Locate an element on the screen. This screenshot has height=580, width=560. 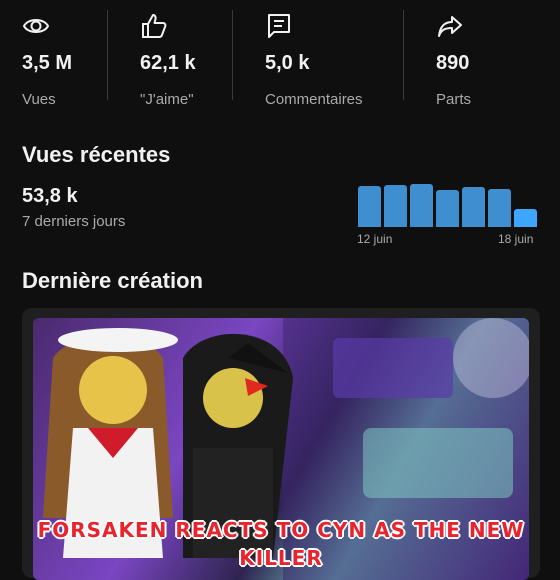
shares-stat: 890 Parts is located at coordinates (453, 60).